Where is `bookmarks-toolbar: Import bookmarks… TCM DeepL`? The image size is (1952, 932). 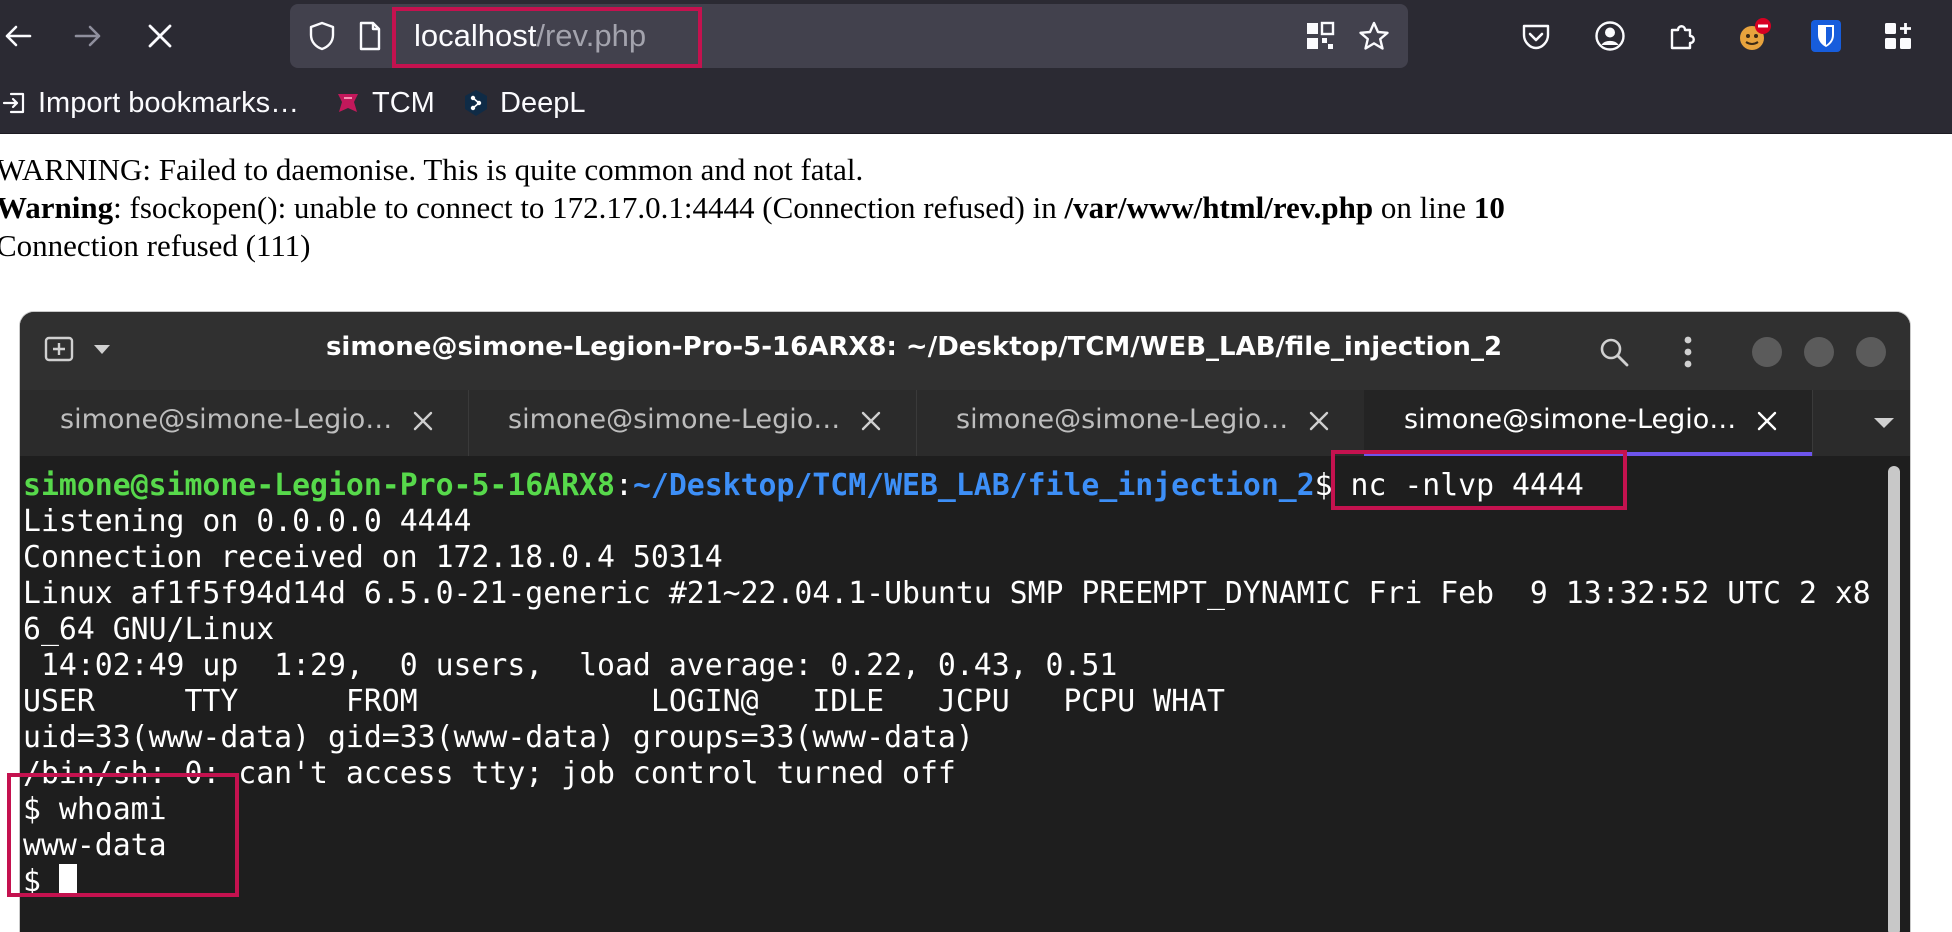
bookmarks-toolbar: Import bookmarks… TCM DeepL is located at coordinates (976, 103).